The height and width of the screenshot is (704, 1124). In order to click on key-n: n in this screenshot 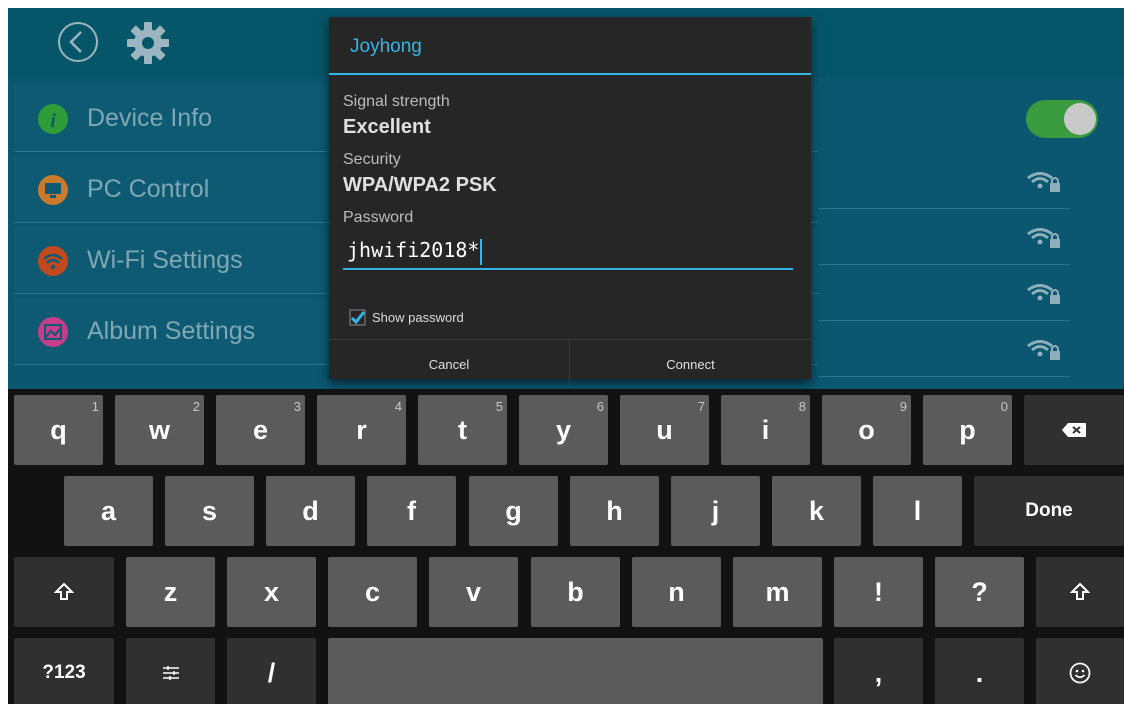, I will do `click(676, 592)`.